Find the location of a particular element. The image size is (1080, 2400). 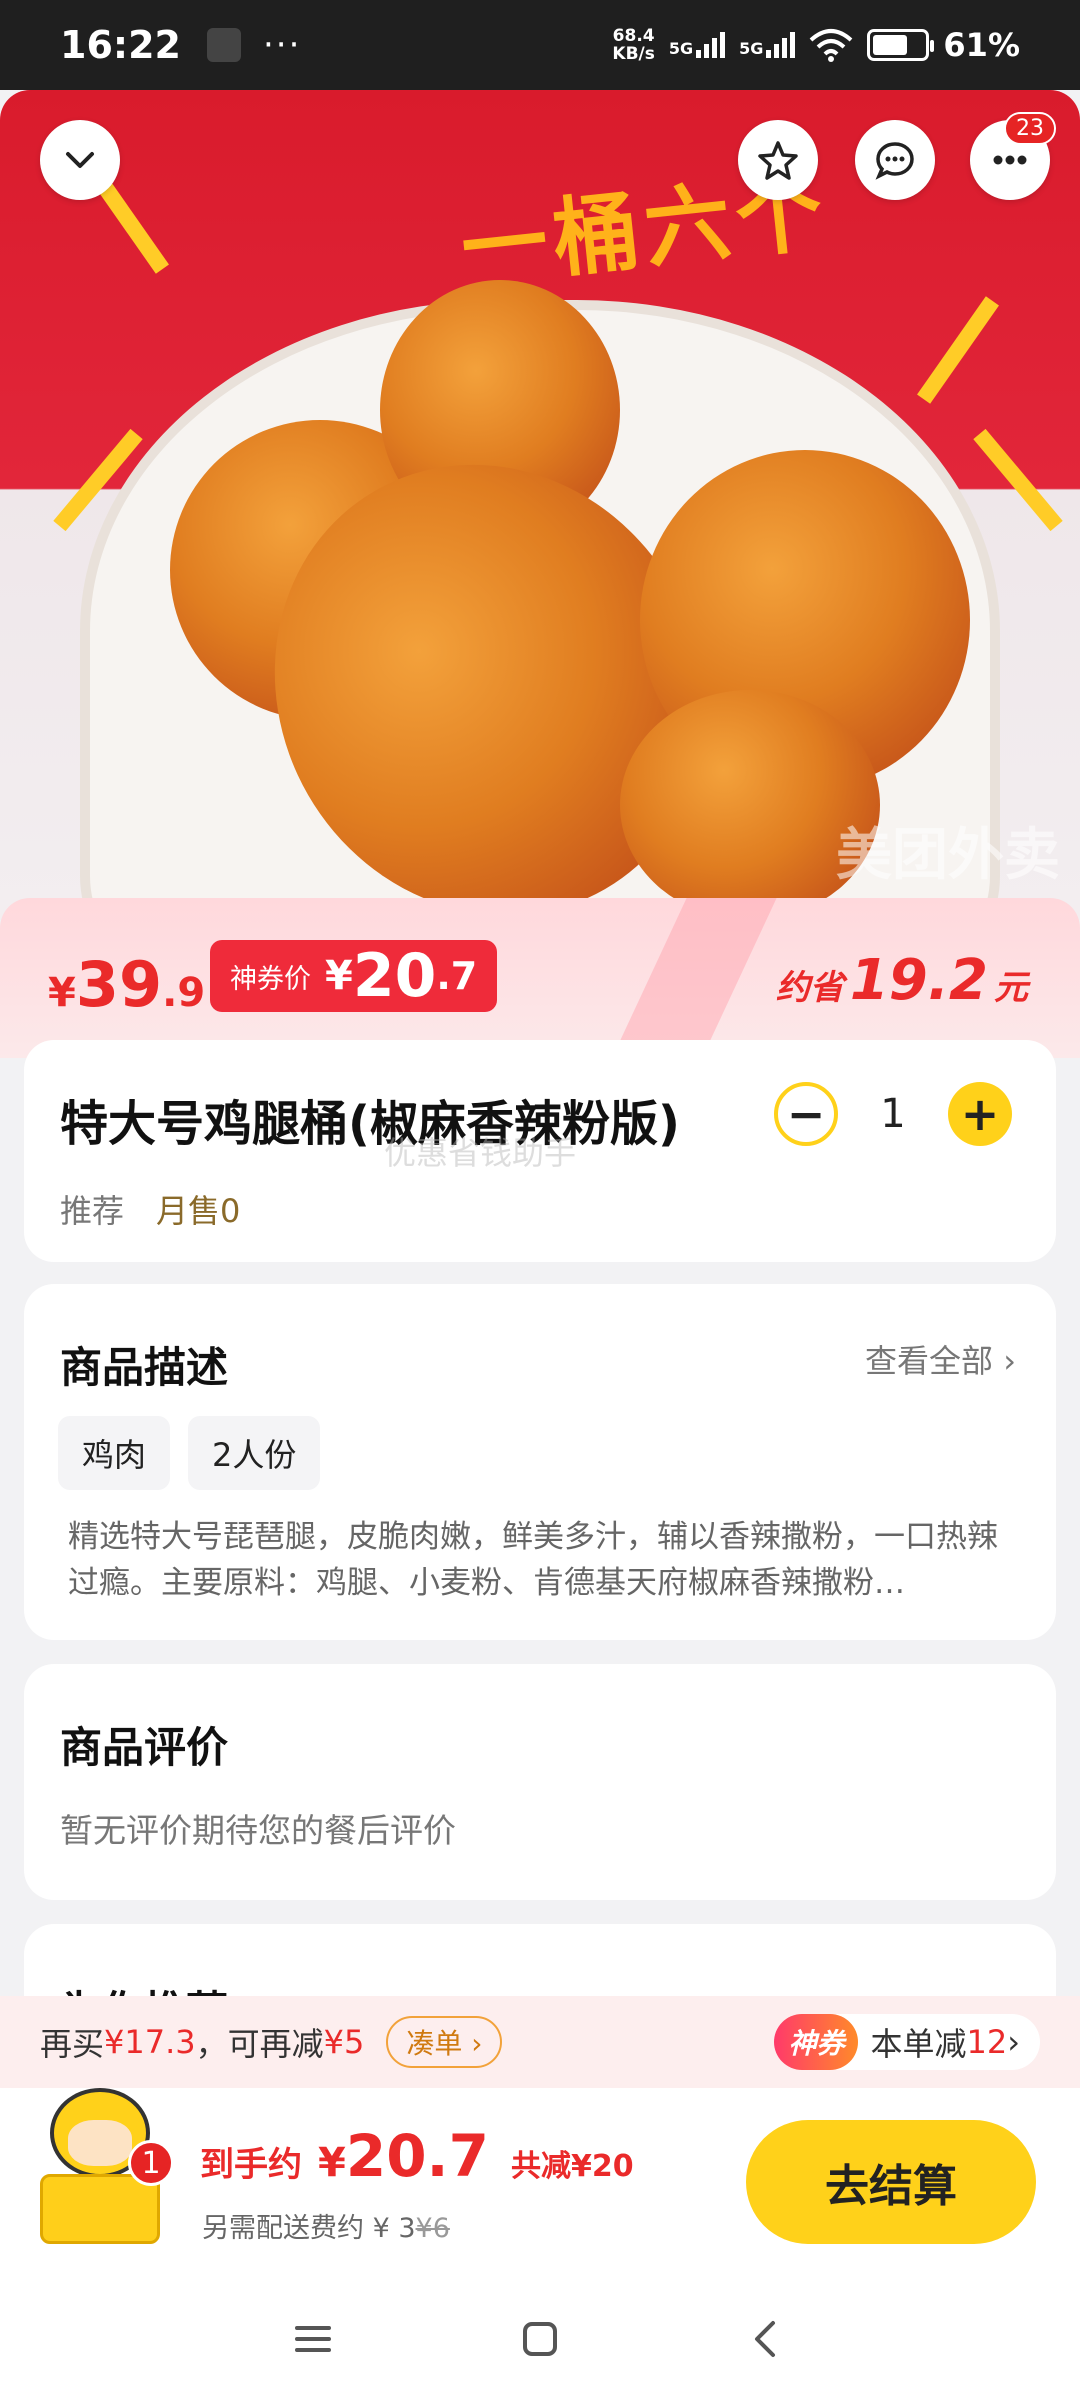

order-discount-pill: 神券 本单减 12 › is located at coordinates (907, 2042).